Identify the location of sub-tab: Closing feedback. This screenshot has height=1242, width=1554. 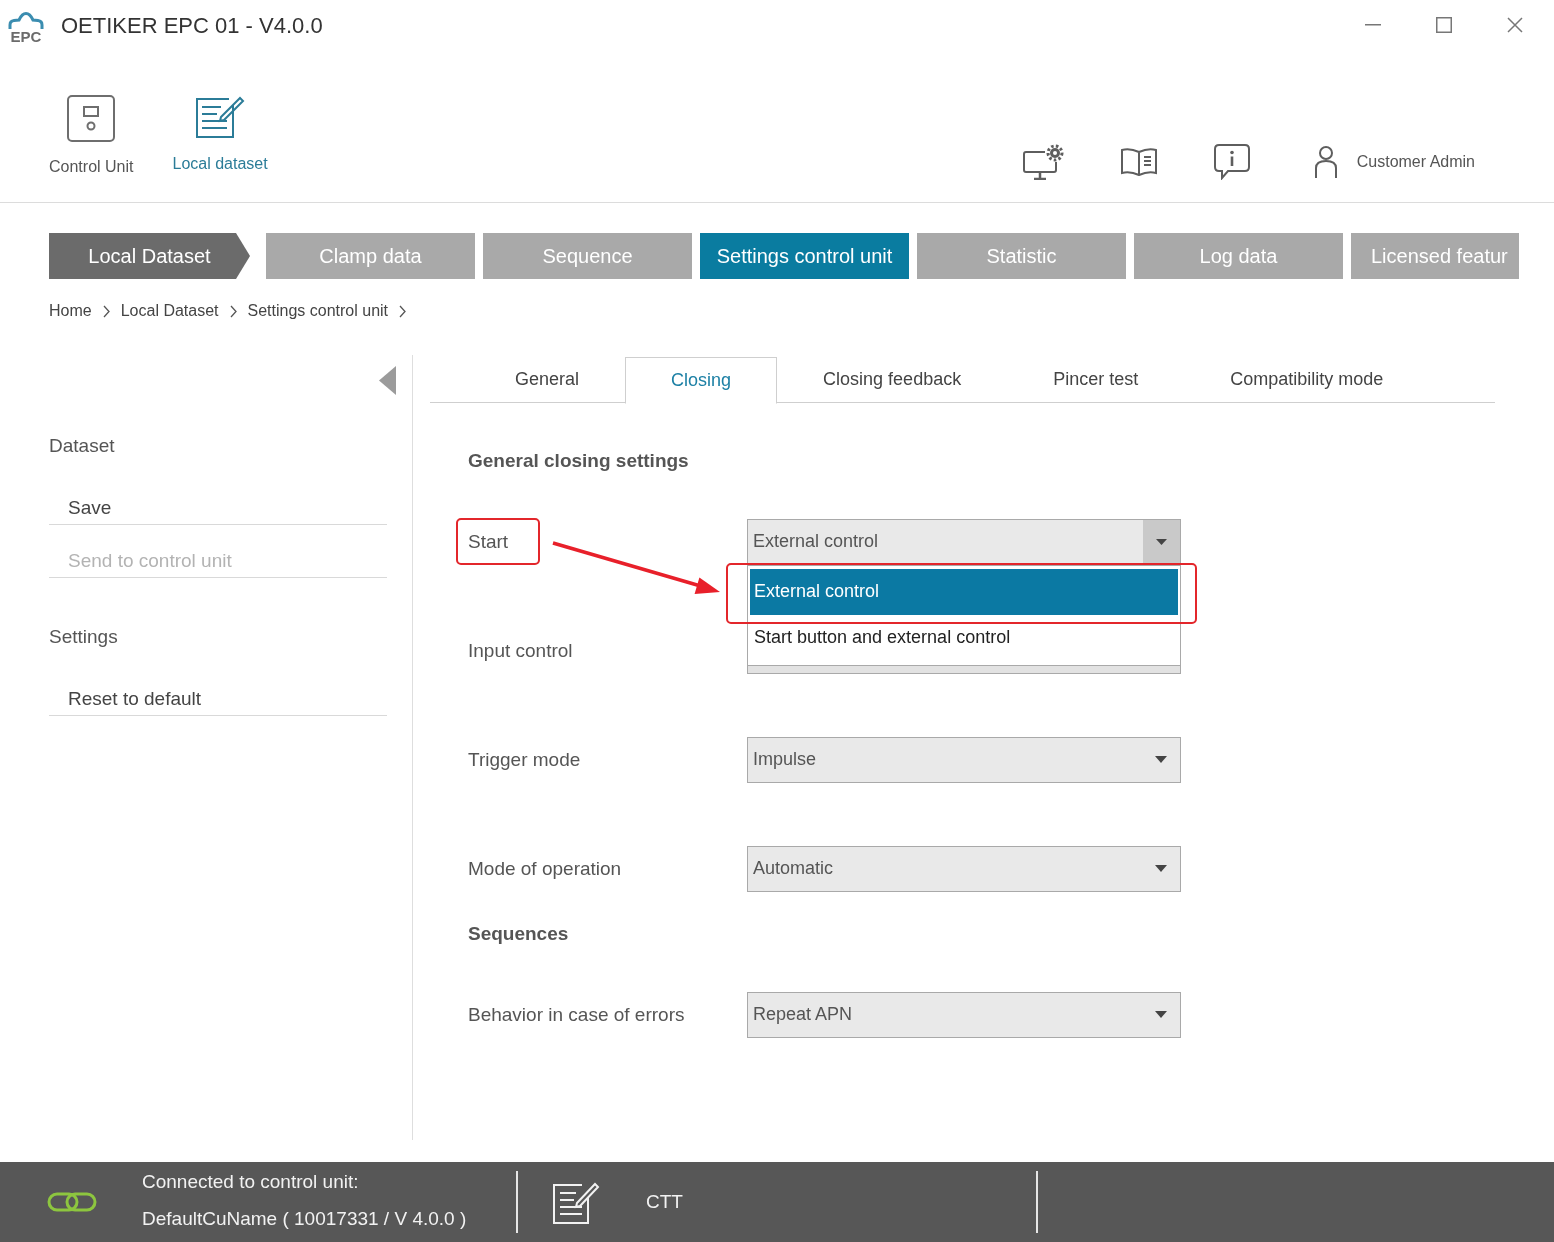
(892, 379).